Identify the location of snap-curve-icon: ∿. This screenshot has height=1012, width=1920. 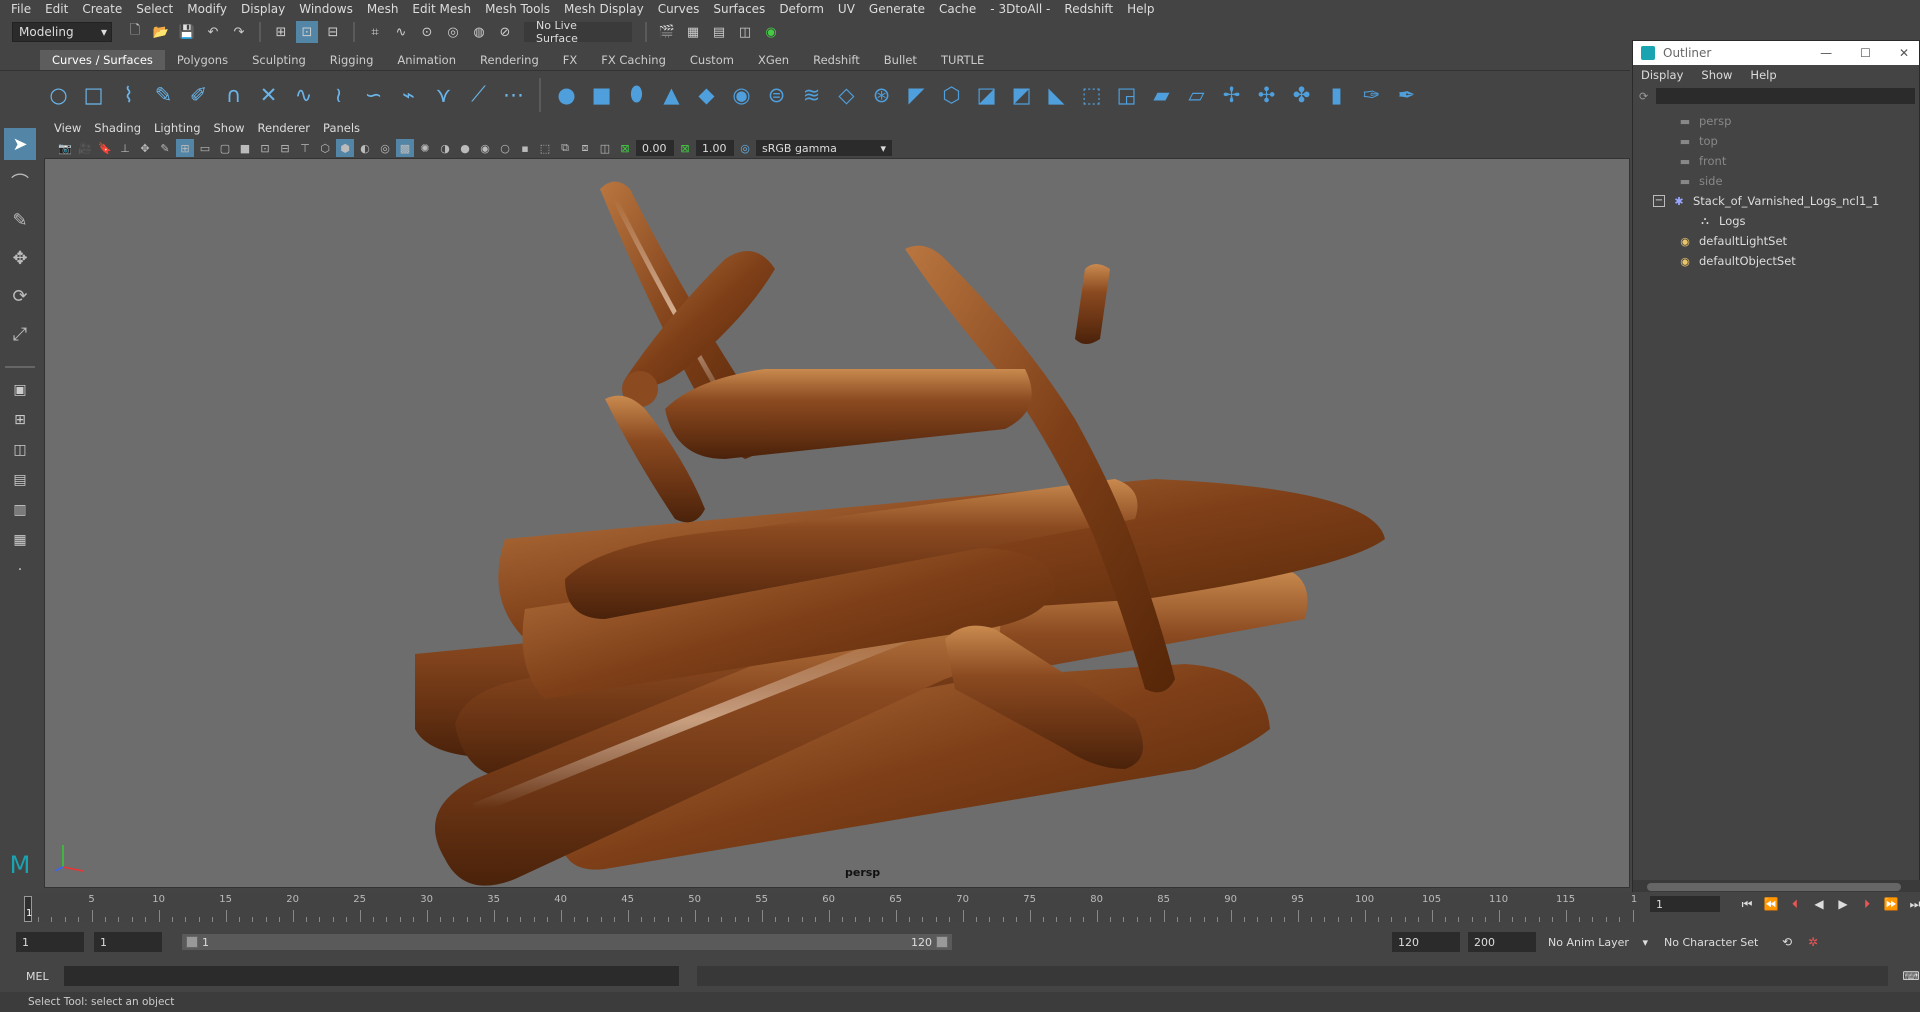
(401, 32).